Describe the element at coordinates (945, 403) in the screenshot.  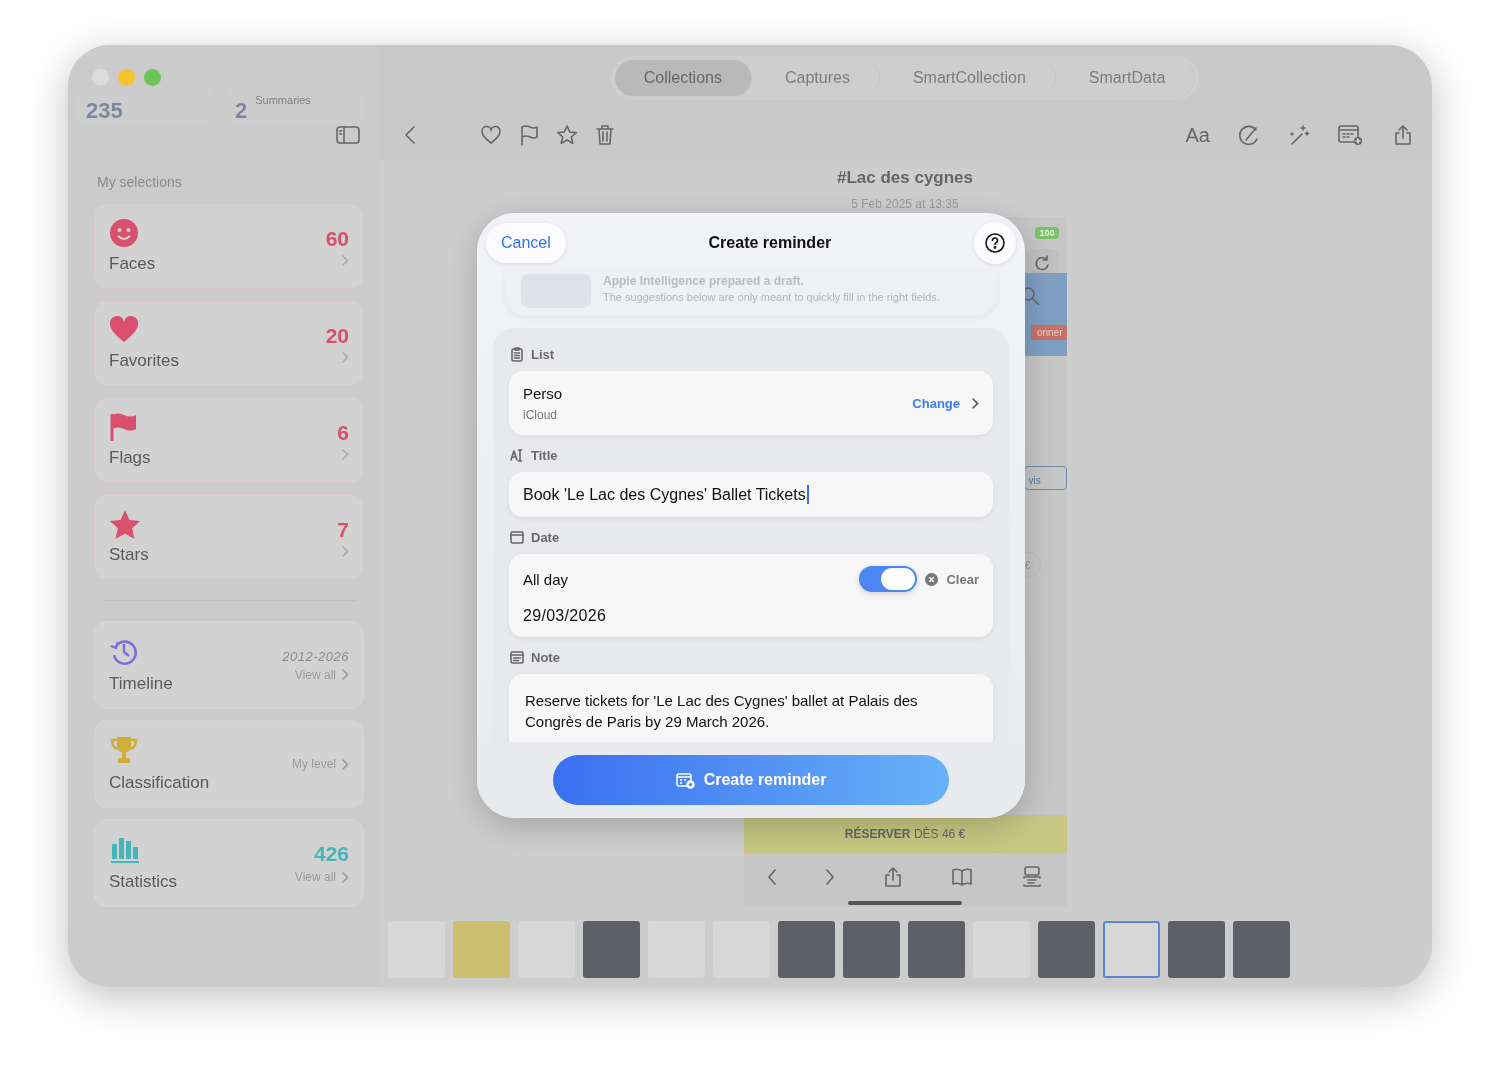
I see `change-button: Change` at that location.